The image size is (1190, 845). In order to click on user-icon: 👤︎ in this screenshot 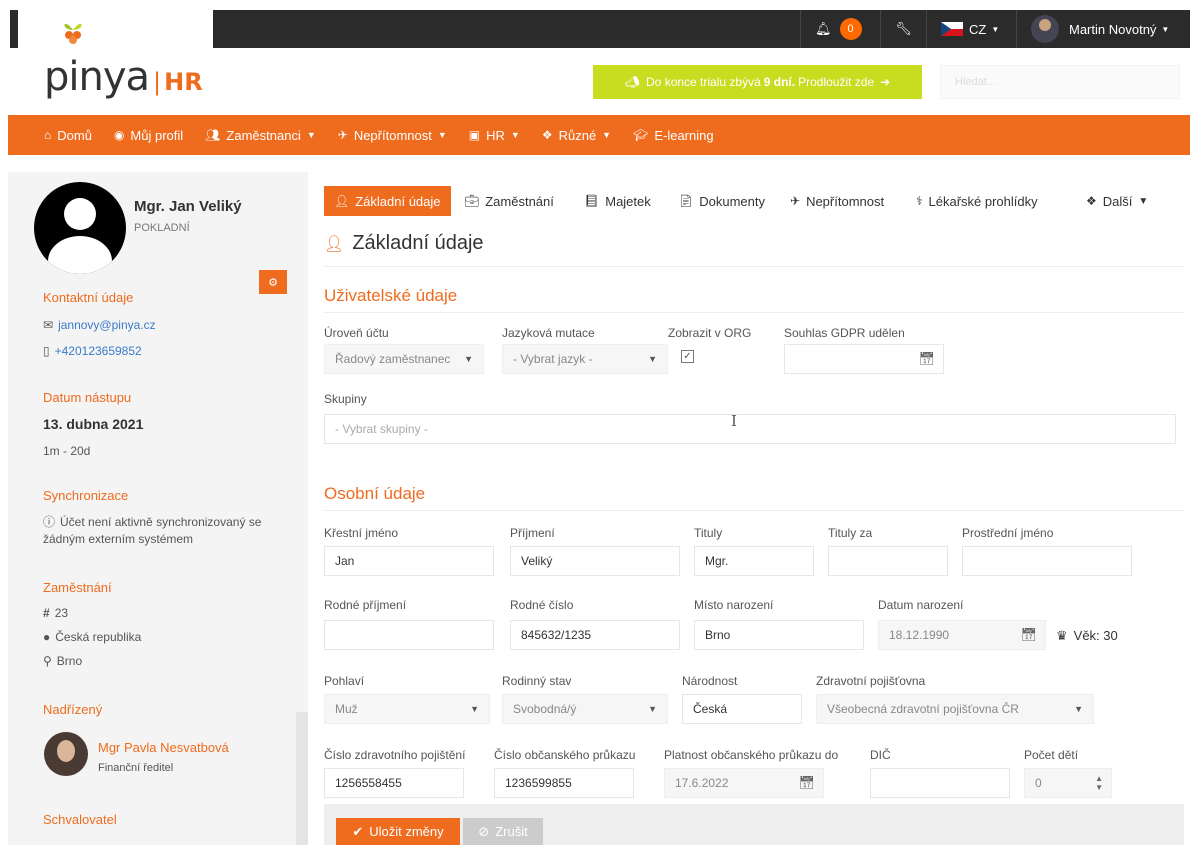, I will do `click(334, 244)`.